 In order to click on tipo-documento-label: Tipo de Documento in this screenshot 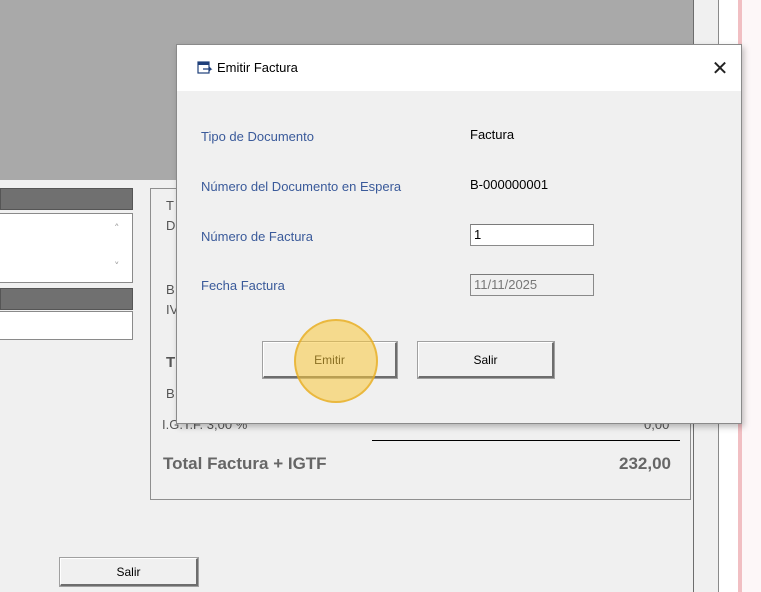, I will do `click(257, 136)`.